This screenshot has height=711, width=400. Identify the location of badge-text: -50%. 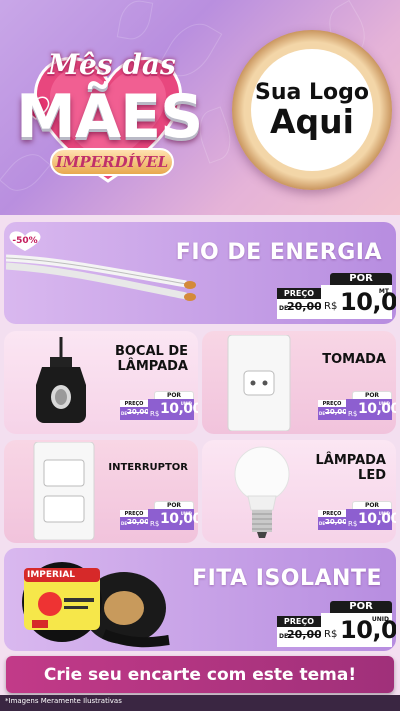
(25, 241).